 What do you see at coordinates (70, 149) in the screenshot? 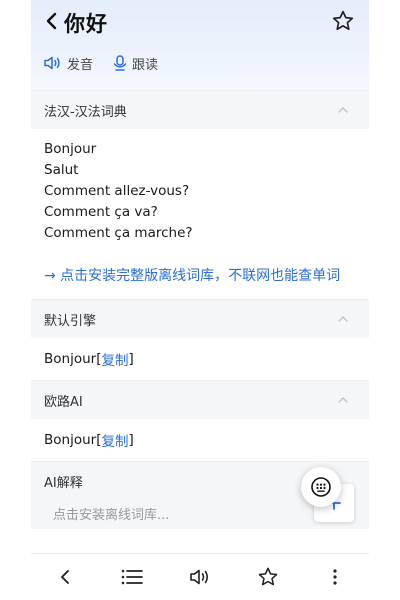
I see `translation-line: Bonjour` at bounding box center [70, 149].